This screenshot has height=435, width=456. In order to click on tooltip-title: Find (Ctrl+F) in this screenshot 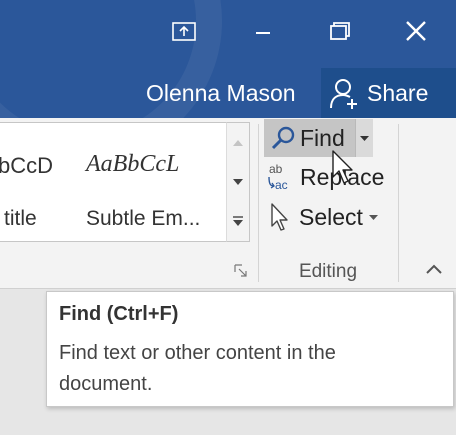, I will do `click(119, 314)`.